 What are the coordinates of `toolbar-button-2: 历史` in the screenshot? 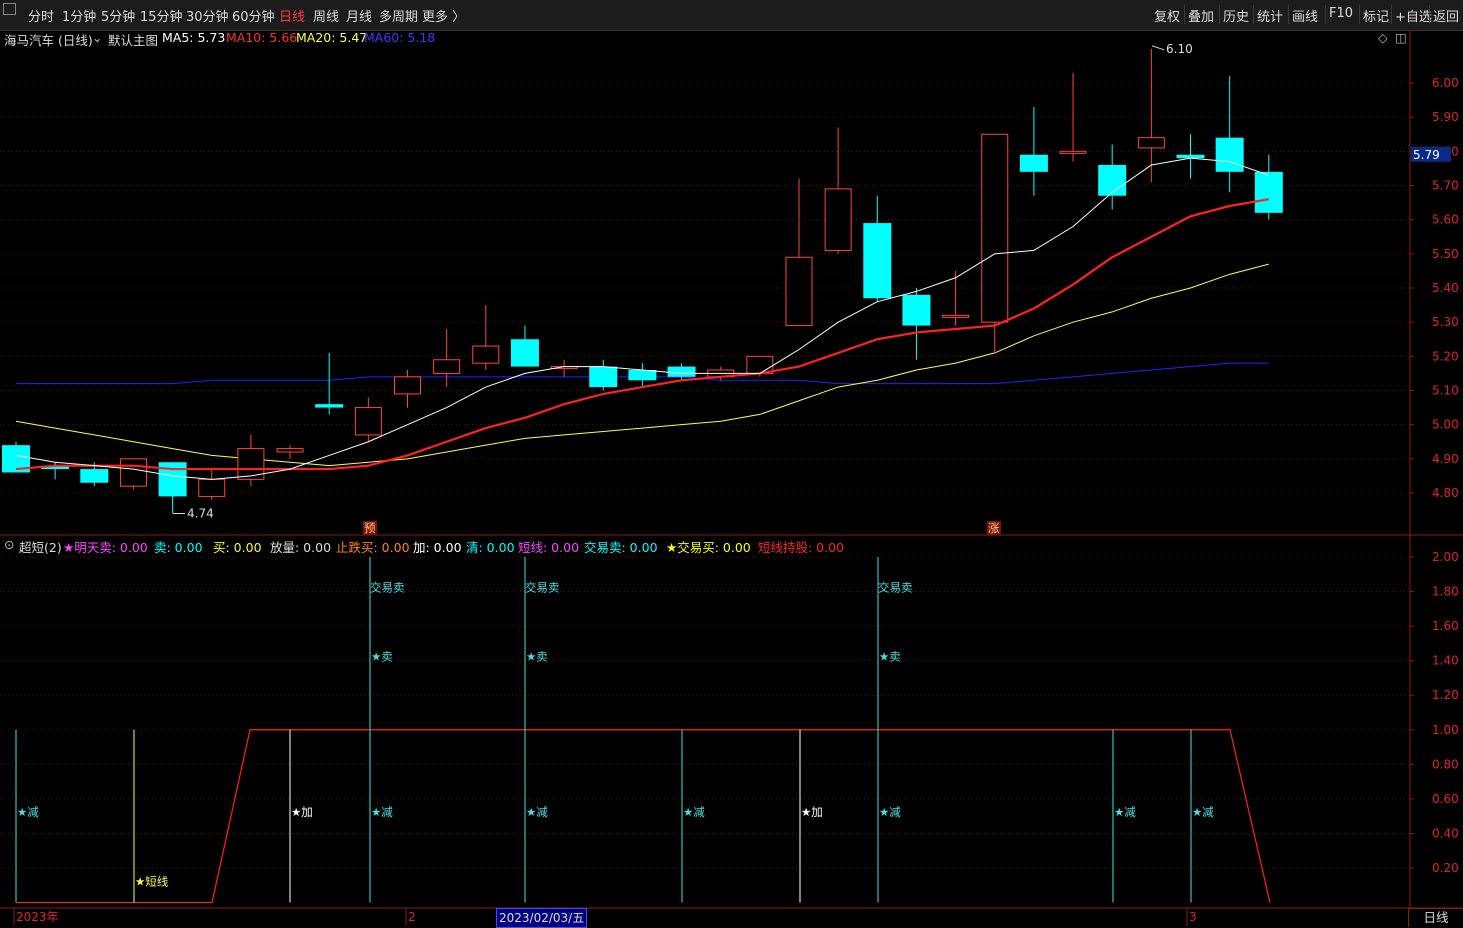 It's located at (1236, 15).